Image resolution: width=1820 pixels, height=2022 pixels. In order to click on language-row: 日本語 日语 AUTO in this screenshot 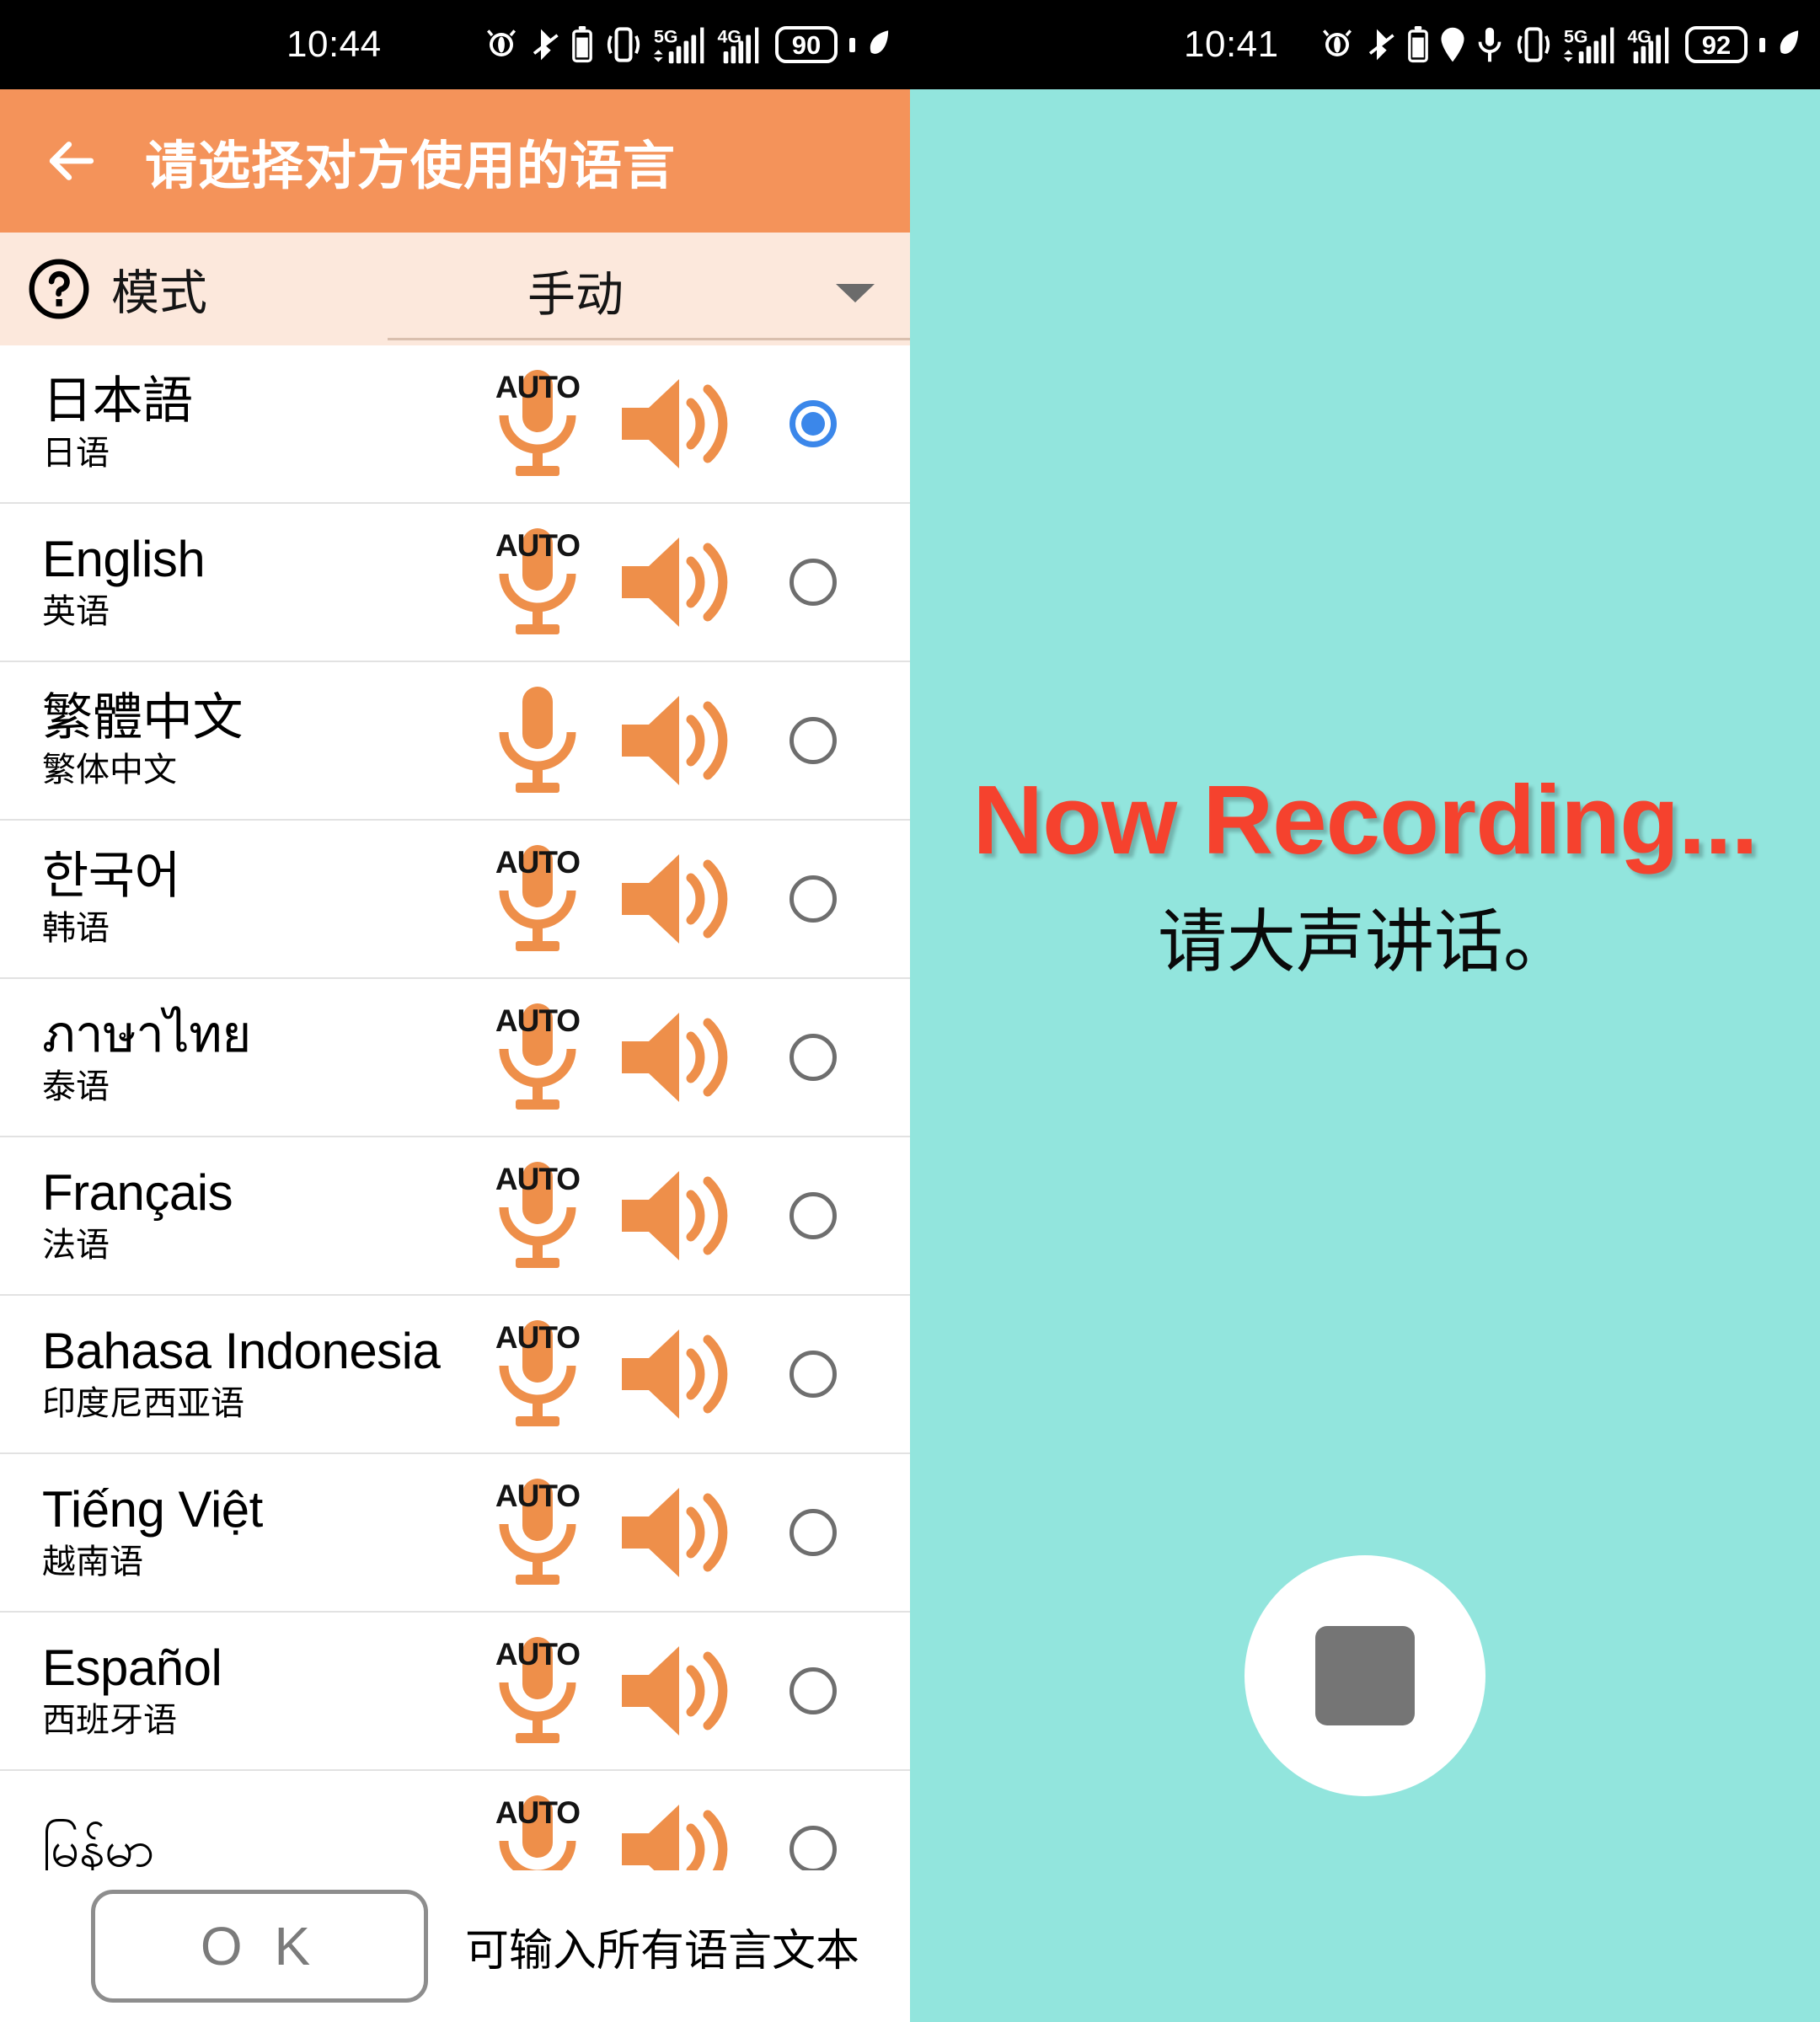, I will do `click(455, 424)`.